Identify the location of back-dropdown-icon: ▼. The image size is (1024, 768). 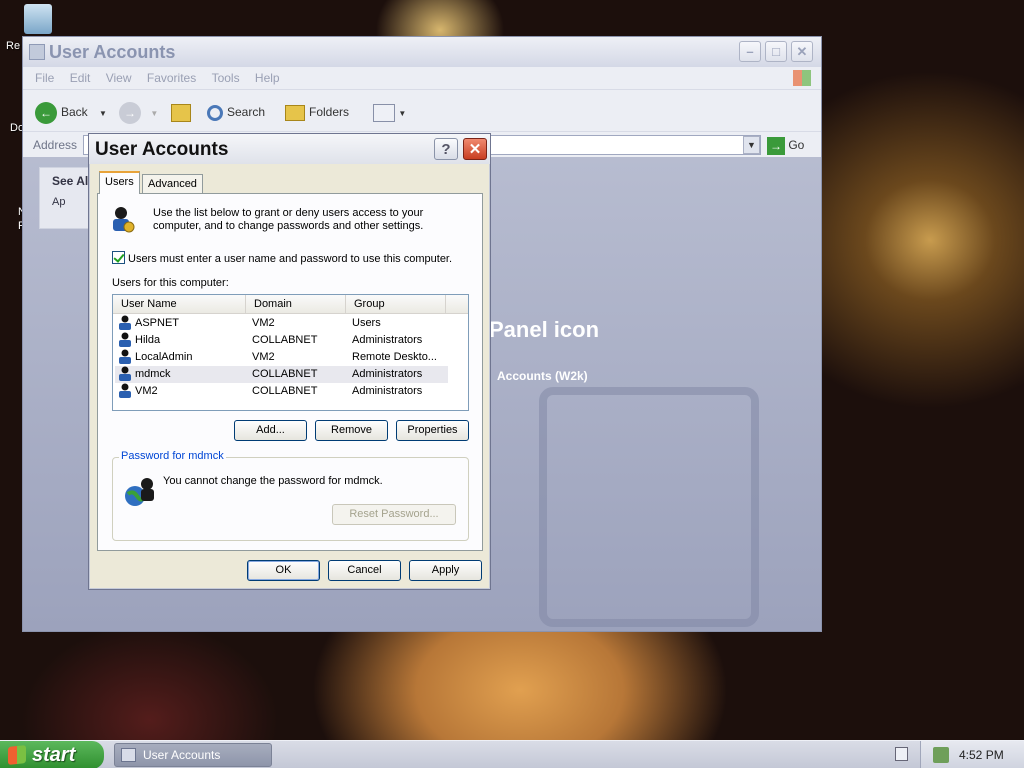
(103, 113).